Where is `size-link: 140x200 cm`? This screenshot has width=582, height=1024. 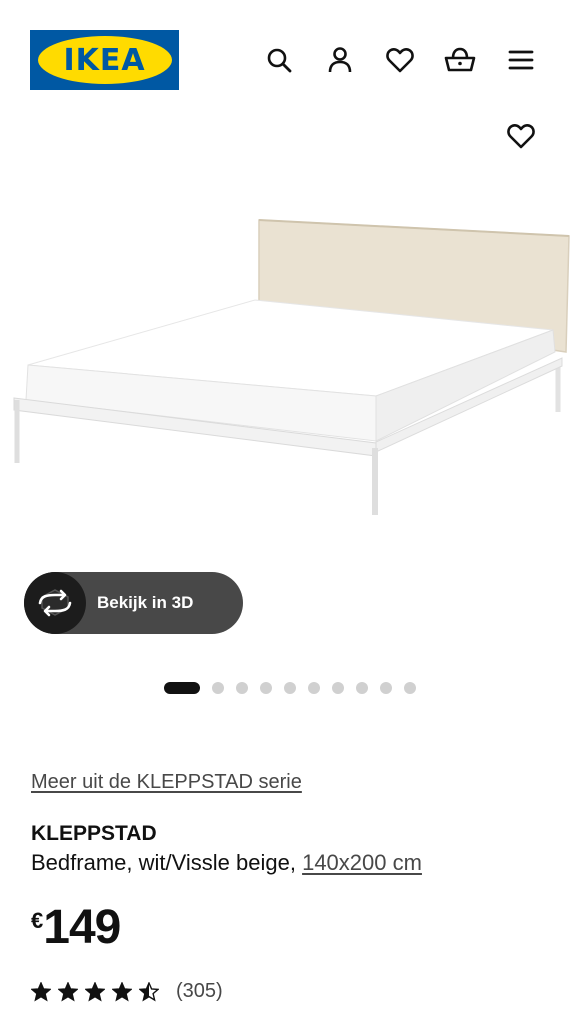
size-link: 140x200 cm is located at coordinates (362, 862).